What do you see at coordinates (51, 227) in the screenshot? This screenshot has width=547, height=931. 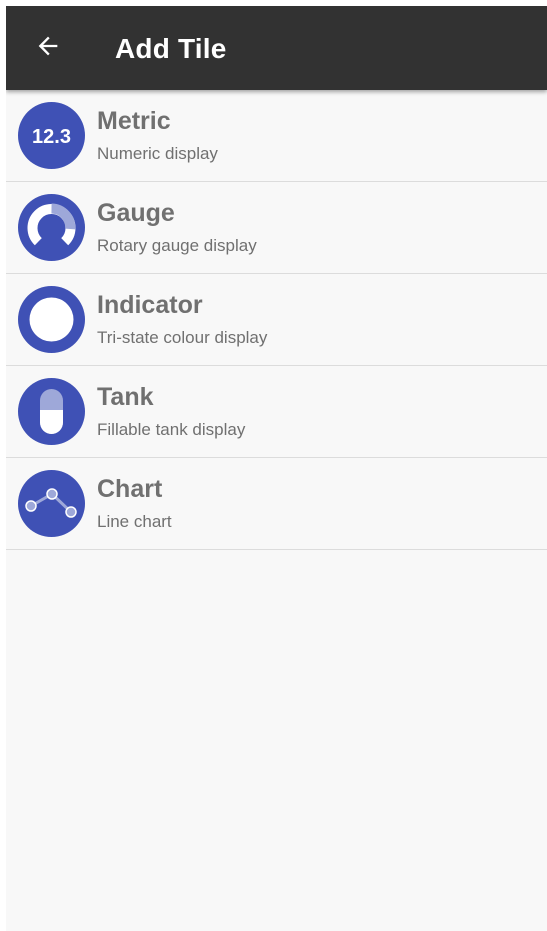 I see `gauge-icon` at bounding box center [51, 227].